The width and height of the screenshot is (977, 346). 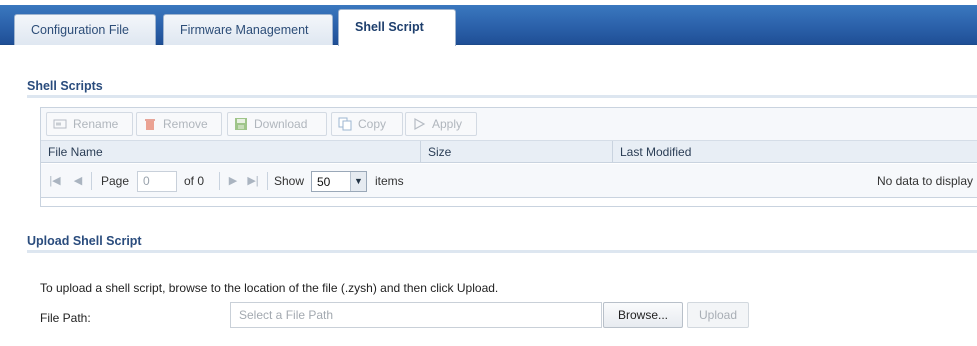 I want to click on tab-shell-script: Shell Script, so click(x=397, y=27).